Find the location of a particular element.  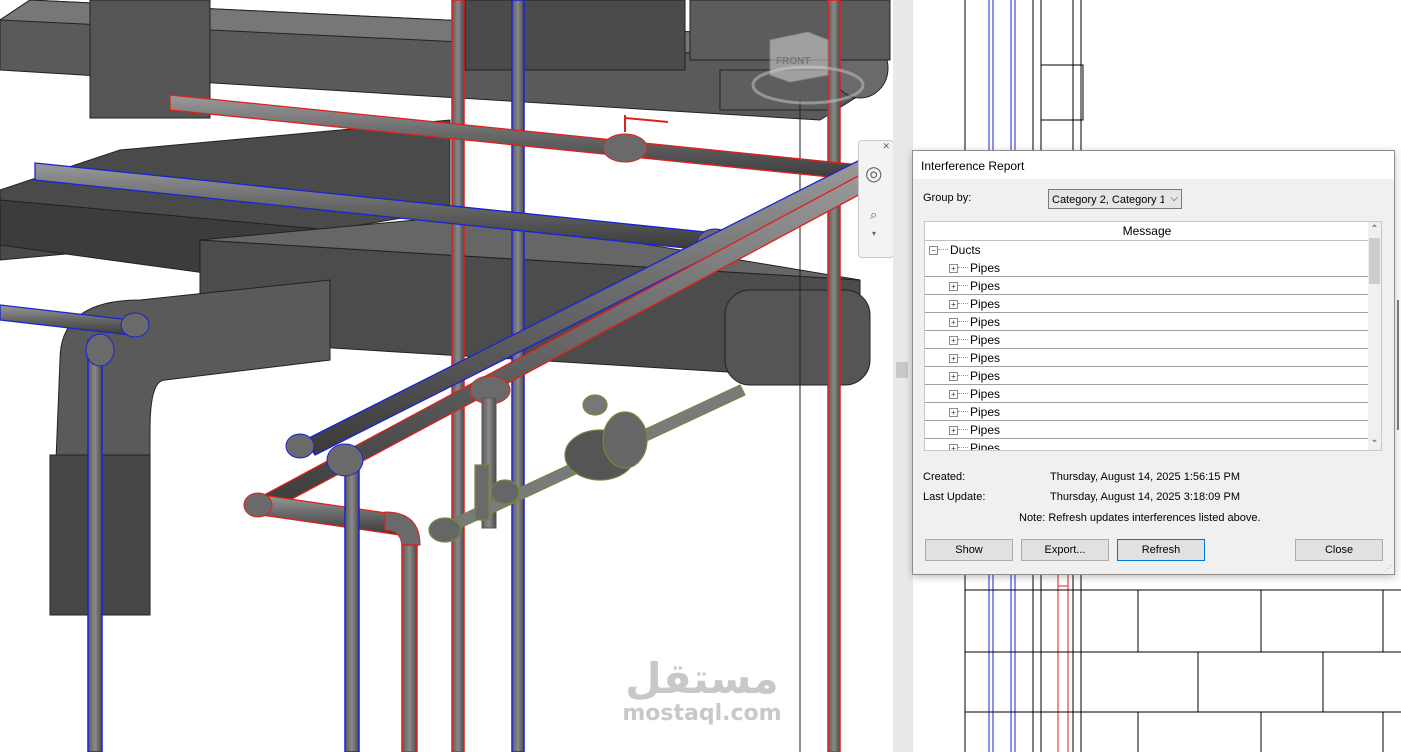

watermark-latin: mostaql.com is located at coordinates (702, 713).